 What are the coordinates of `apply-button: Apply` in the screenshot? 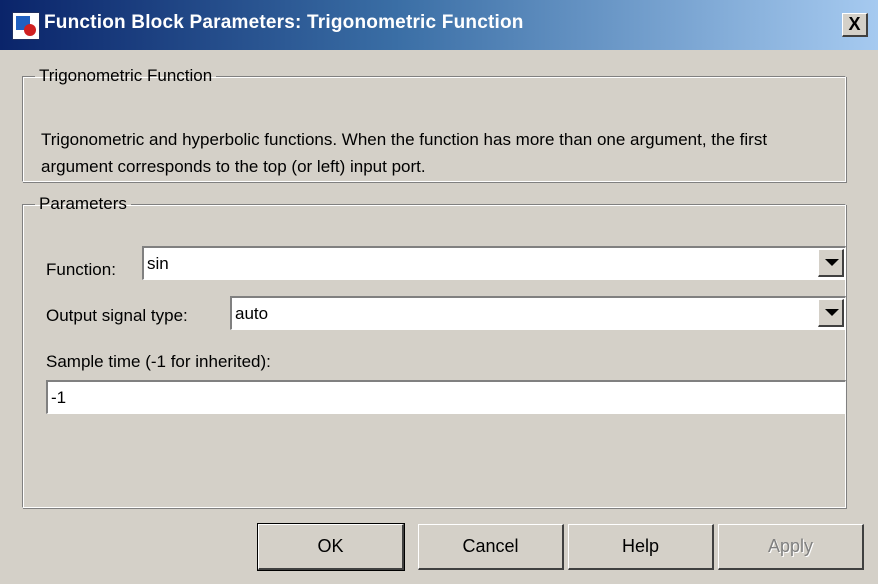 It's located at (791, 547).